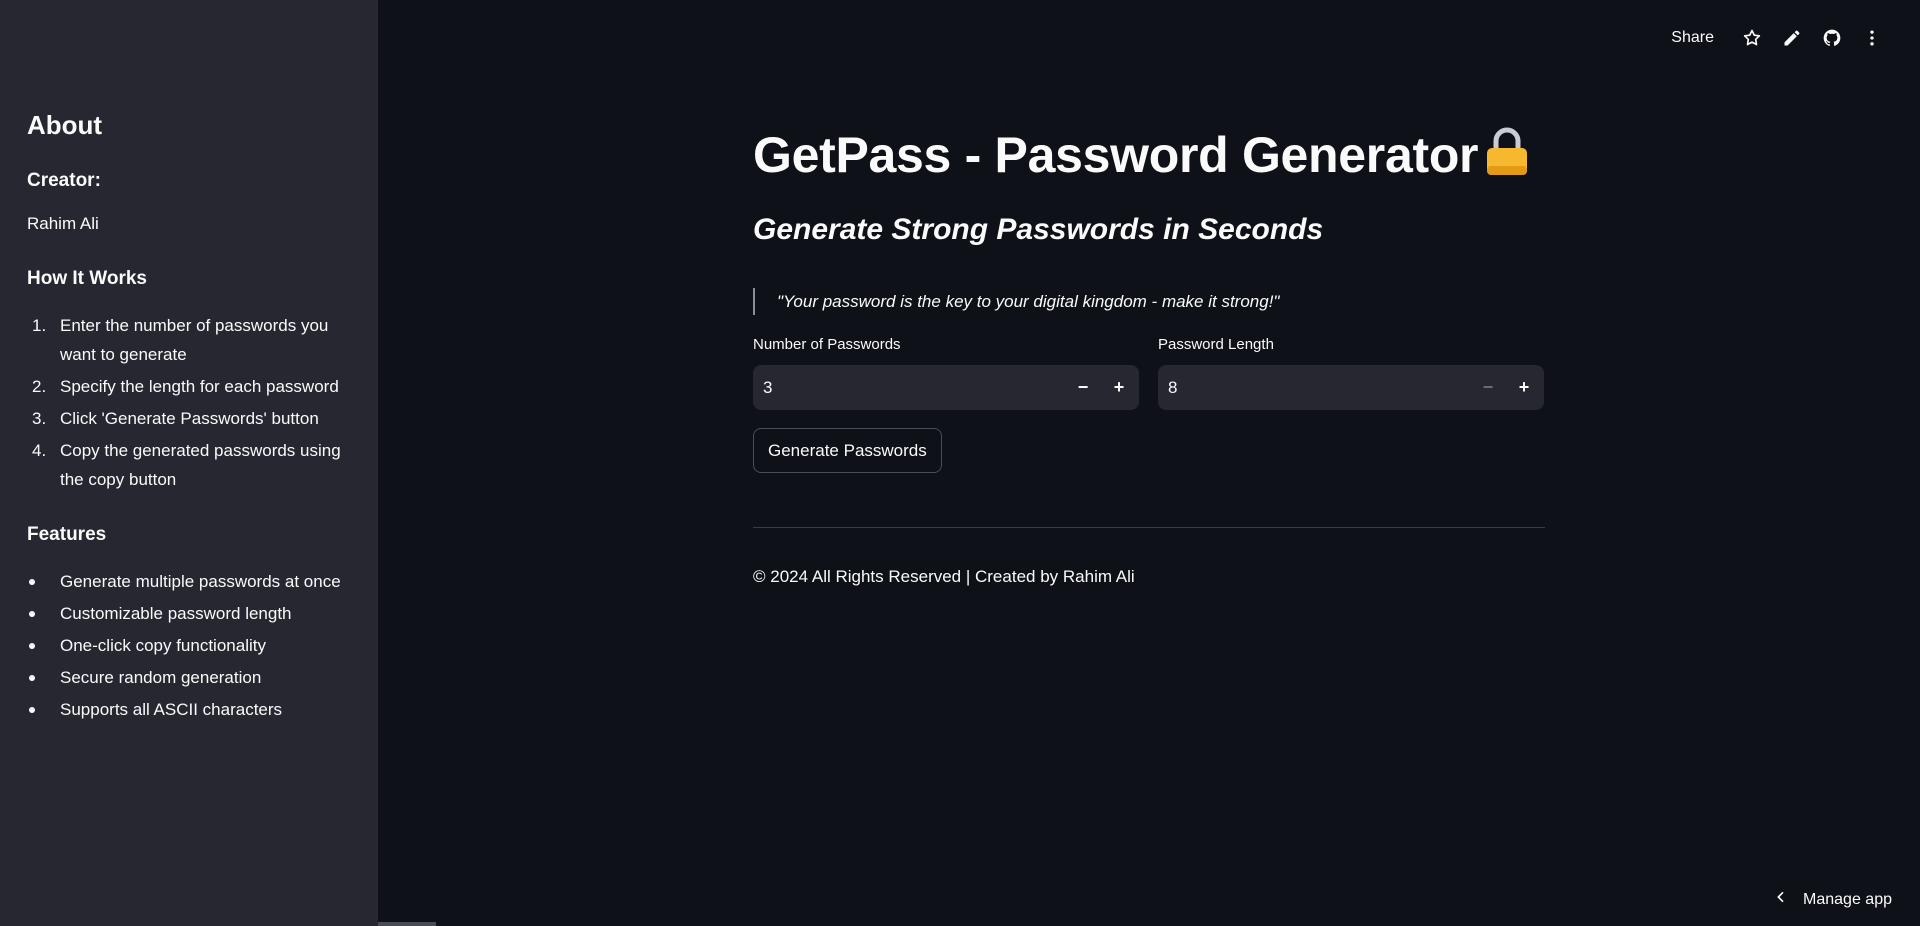 The width and height of the screenshot is (1920, 926). Describe the element at coordinates (1141, 157) in the screenshot. I see `page-title: GetPass - Password Generator` at that location.